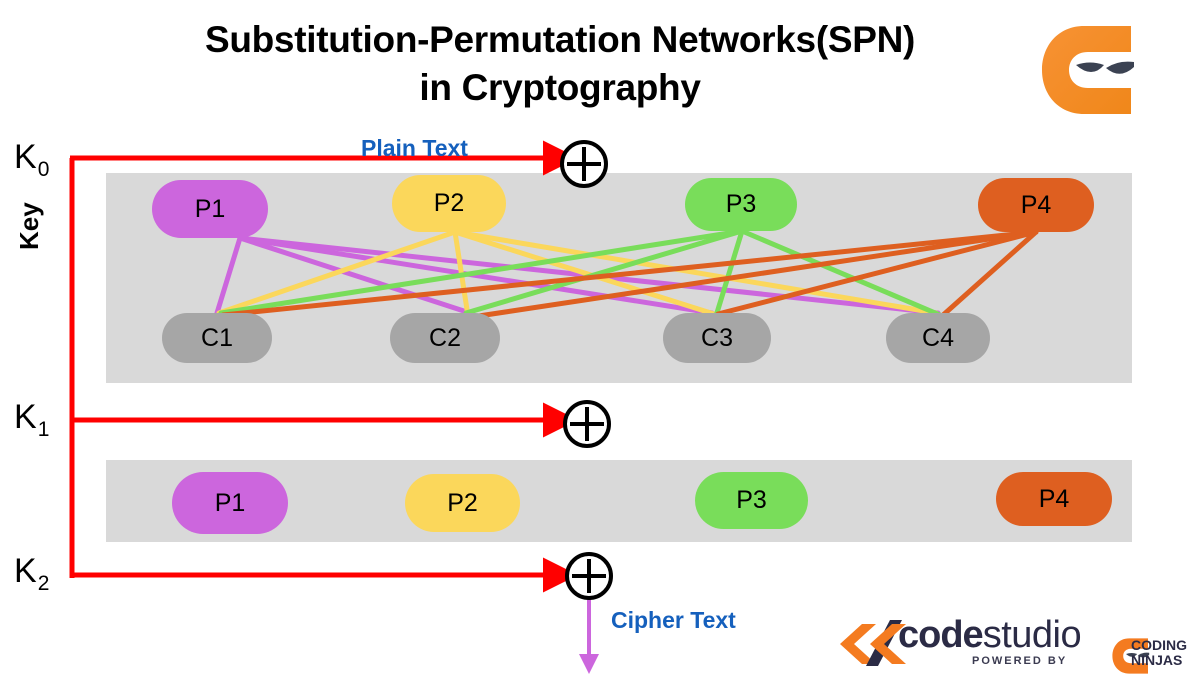  I want to click on title-line-1: Substitution-Permutation Networks(SPN), so click(560, 39).